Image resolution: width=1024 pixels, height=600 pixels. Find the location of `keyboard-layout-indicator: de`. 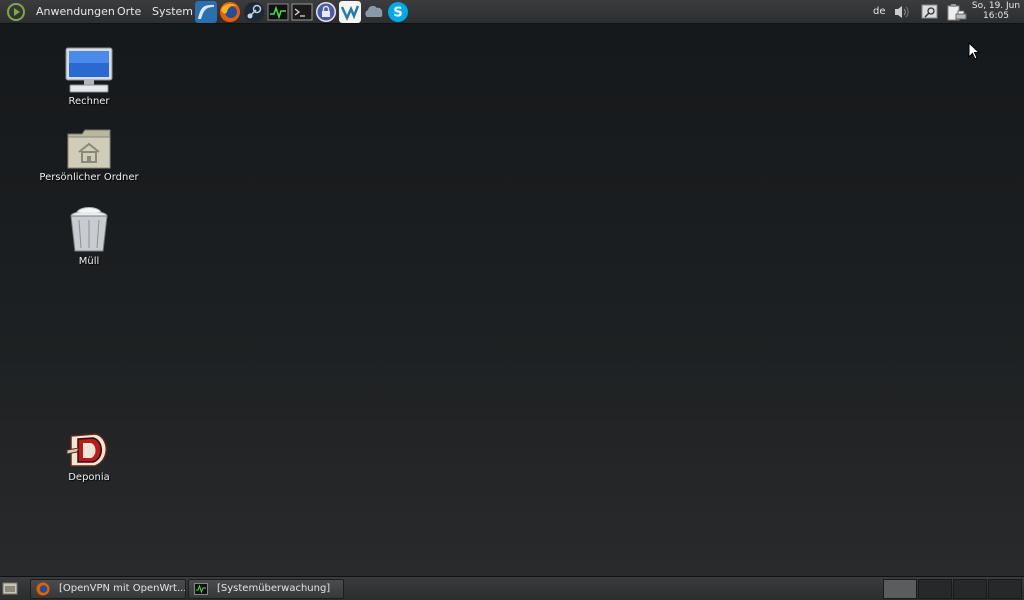

keyboard-layout-indicator: de is located at coordinates (879, 11).